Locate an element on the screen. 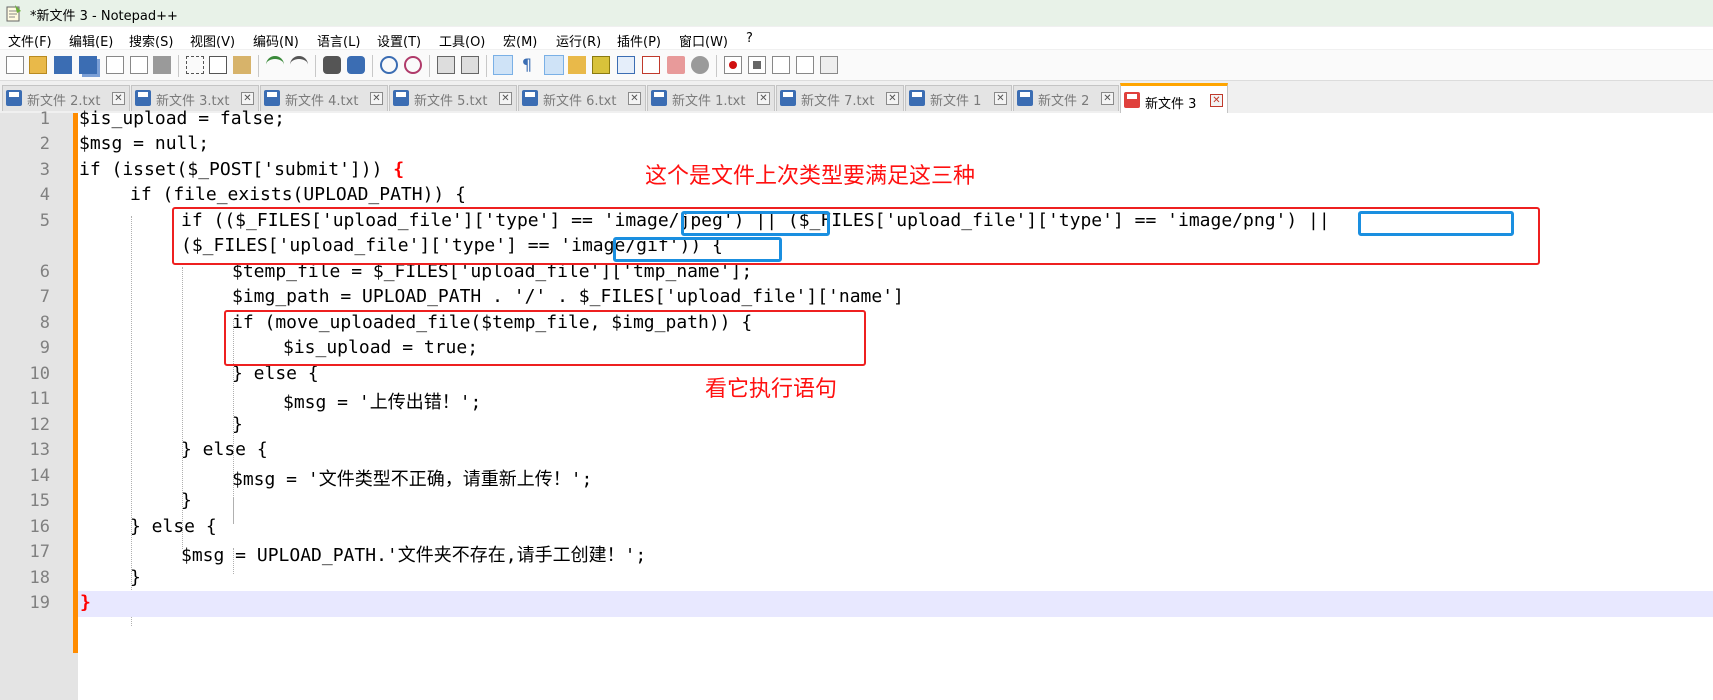 The width and height of the screenshot is (1713, 700). tail-icon is located at coordinates (676, 65).